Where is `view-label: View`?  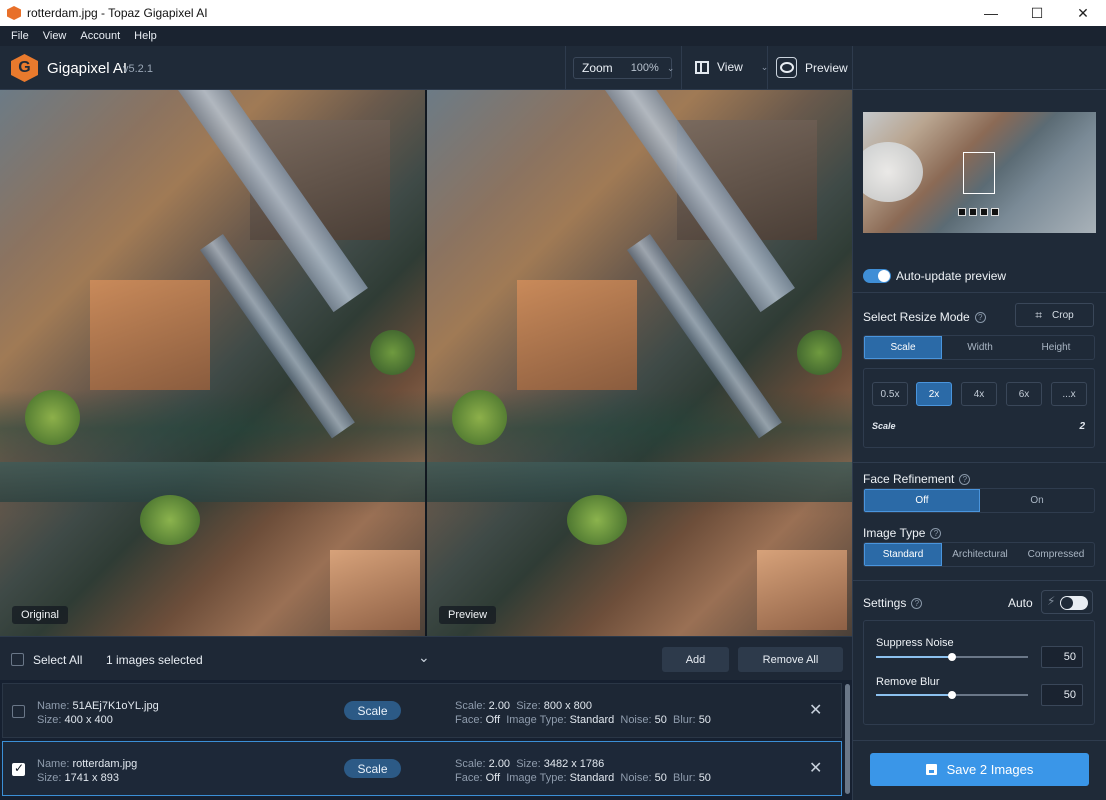 view-label: View is located at coordinates (730, 67).